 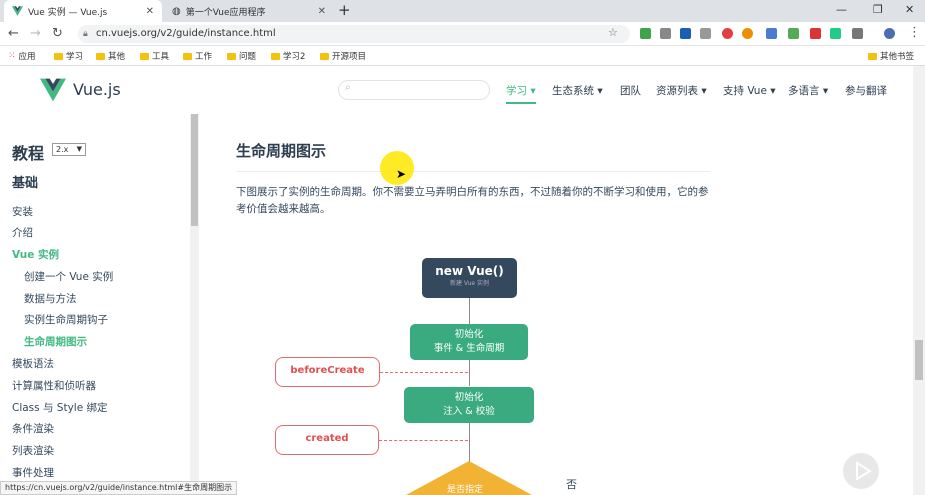 I want to click on decision-label: 是否指定, so click(x=465, y=490).